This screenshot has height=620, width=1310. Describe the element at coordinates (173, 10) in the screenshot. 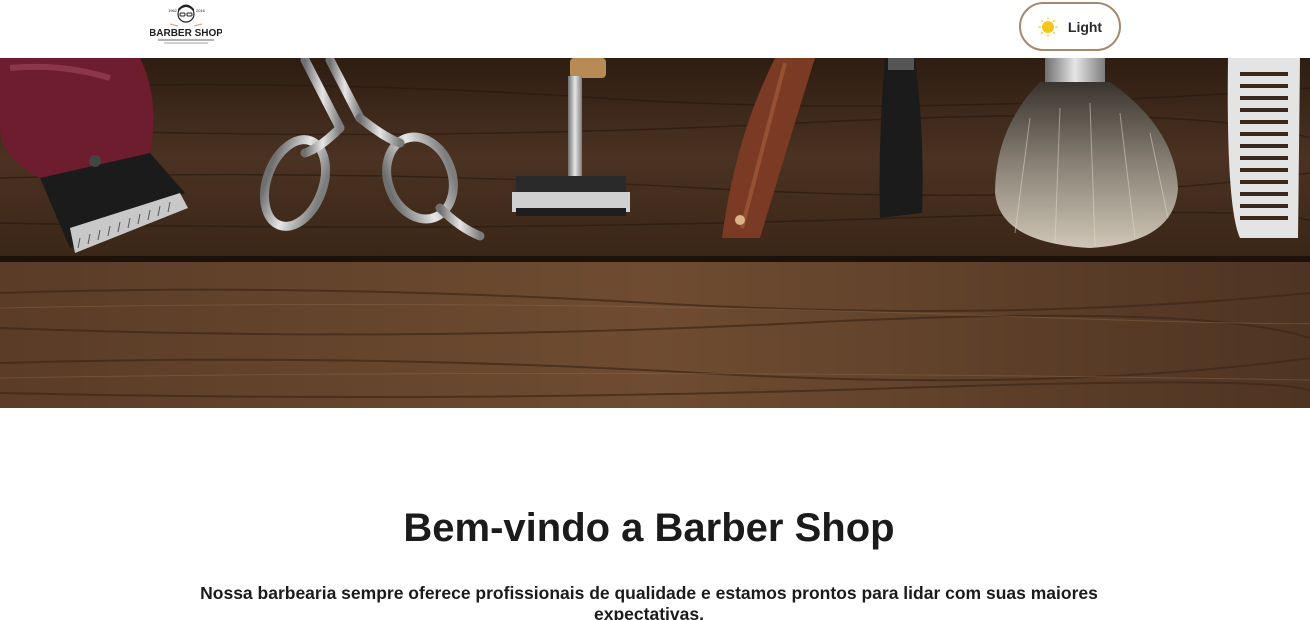

I see `logo-year-left: 1962` at that location.